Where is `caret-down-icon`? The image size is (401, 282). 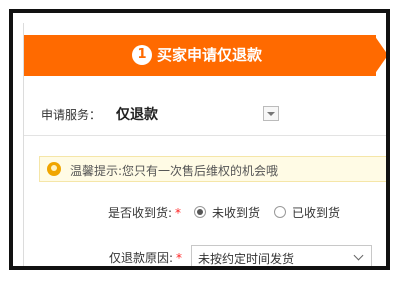 caret-down-icon is located at coordinates (271, 114).